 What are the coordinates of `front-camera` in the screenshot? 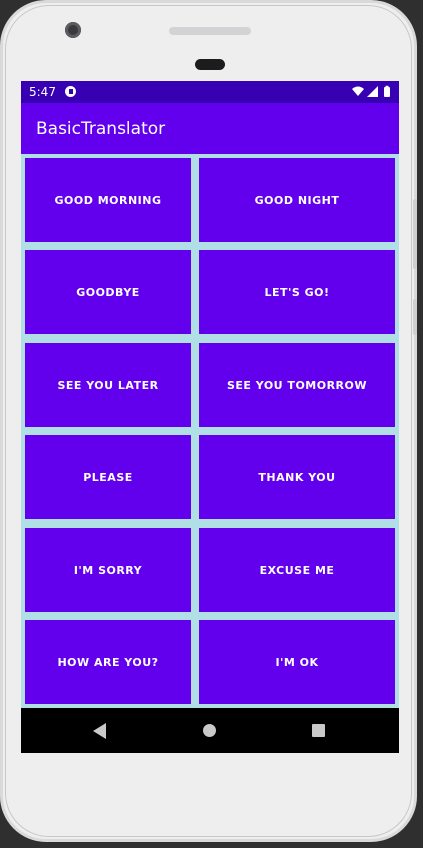 It's located at (73, 30).